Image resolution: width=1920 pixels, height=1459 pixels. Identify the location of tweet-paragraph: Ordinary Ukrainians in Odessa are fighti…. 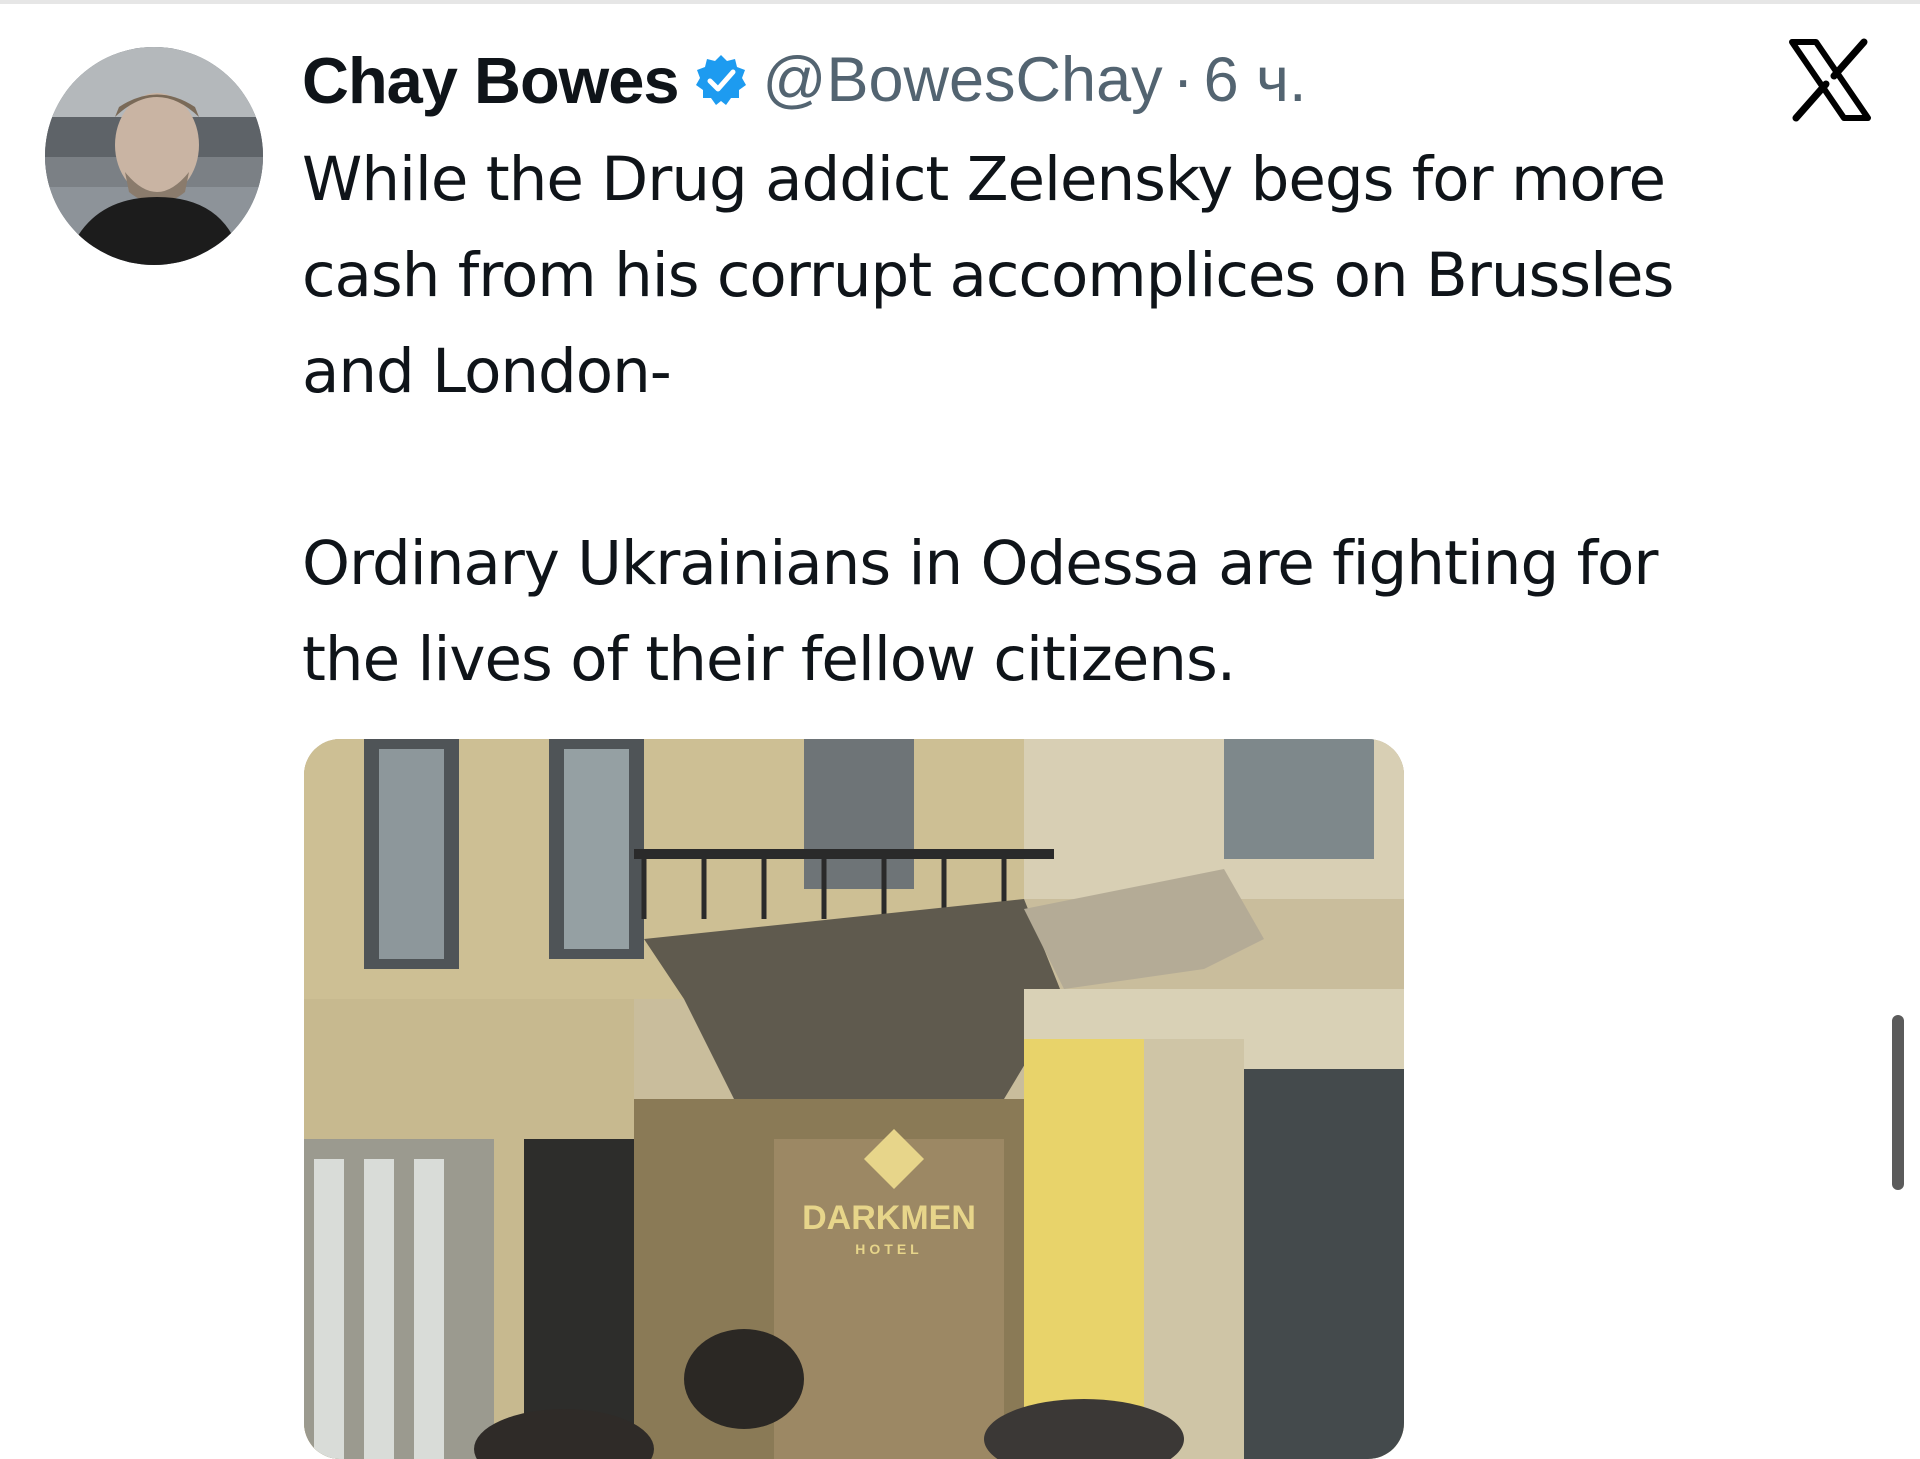
(980, 611).